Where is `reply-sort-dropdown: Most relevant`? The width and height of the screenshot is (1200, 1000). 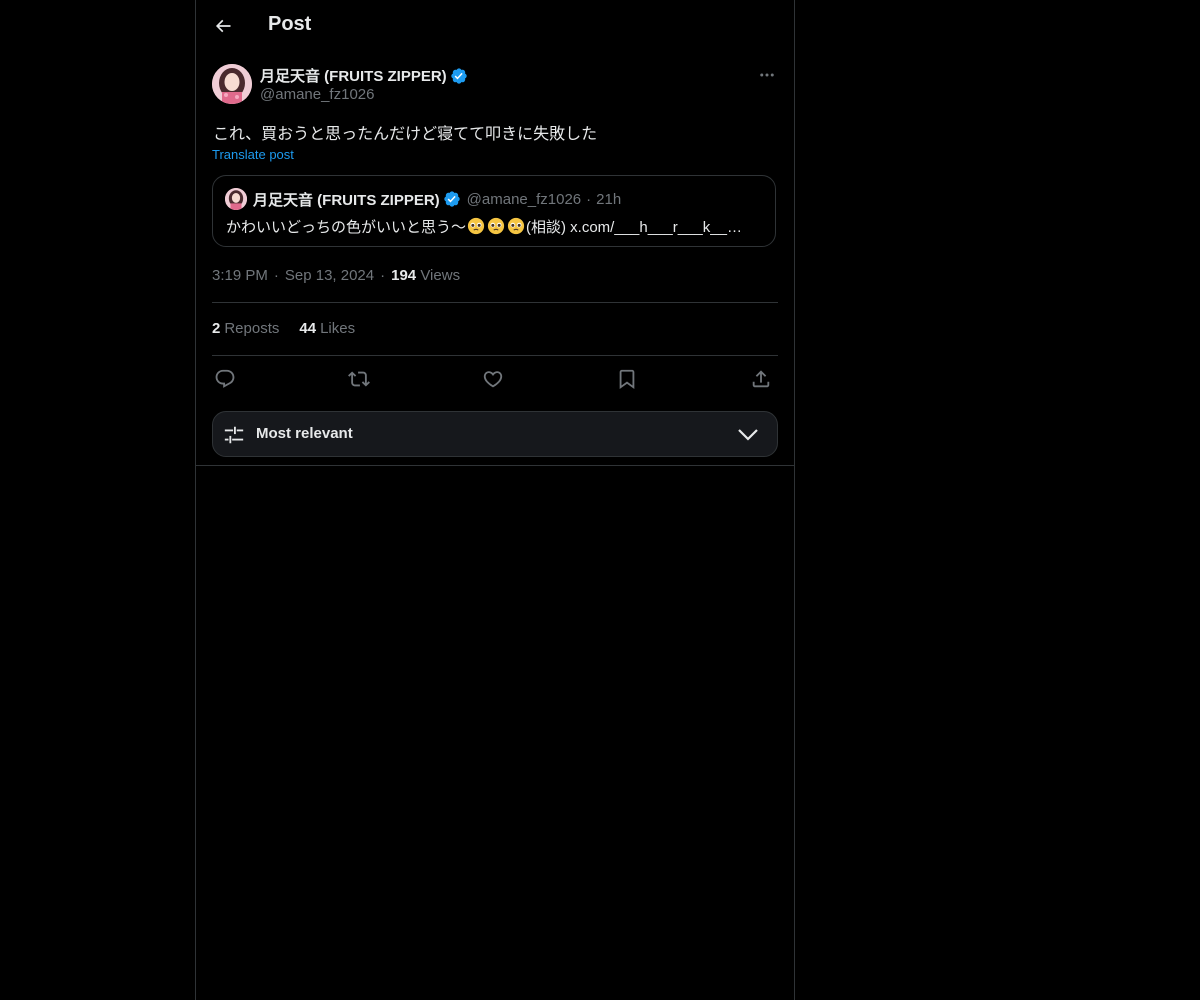 reply-sort-dropdown: Most relevant is located at coordinates (495, 434).